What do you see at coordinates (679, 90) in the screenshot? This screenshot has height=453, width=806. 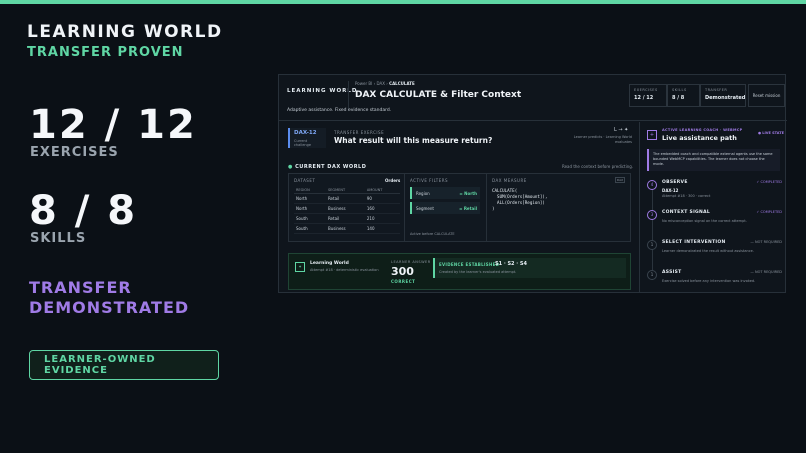 I see `stat-key: SKILLS` at bounding box center [679, 90].